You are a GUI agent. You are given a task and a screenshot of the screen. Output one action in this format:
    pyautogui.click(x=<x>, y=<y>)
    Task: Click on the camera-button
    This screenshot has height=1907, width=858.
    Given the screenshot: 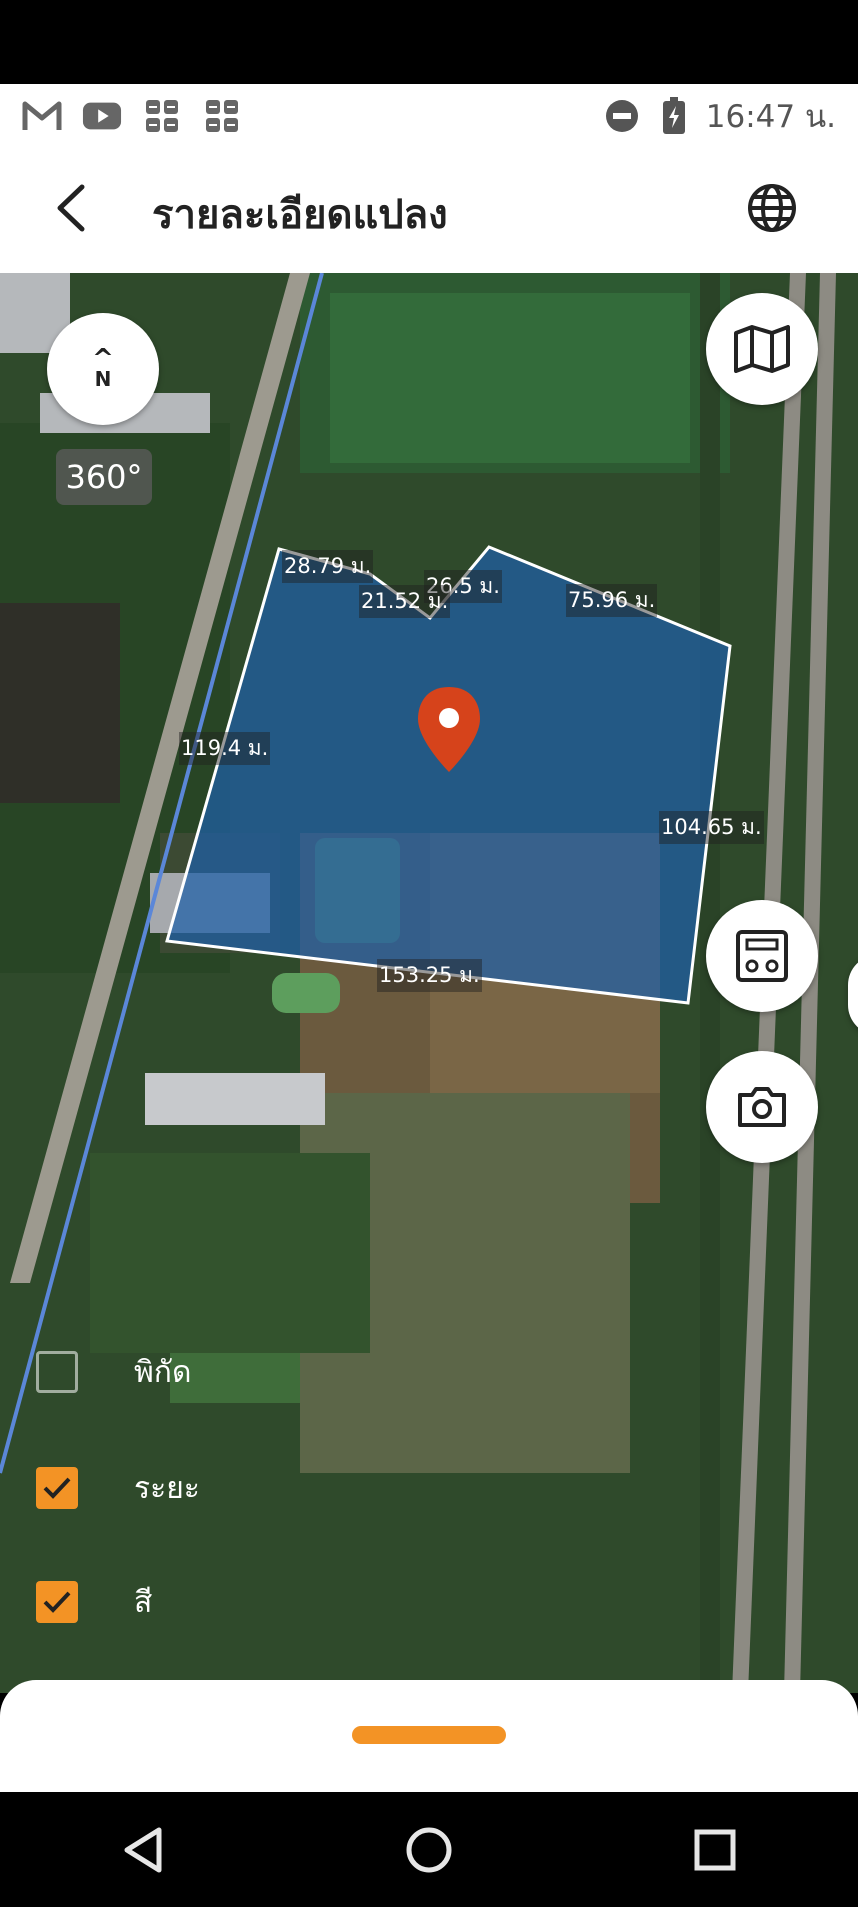 What is the action you would take?
    pyautogui.click(x=762, y=1107)
    